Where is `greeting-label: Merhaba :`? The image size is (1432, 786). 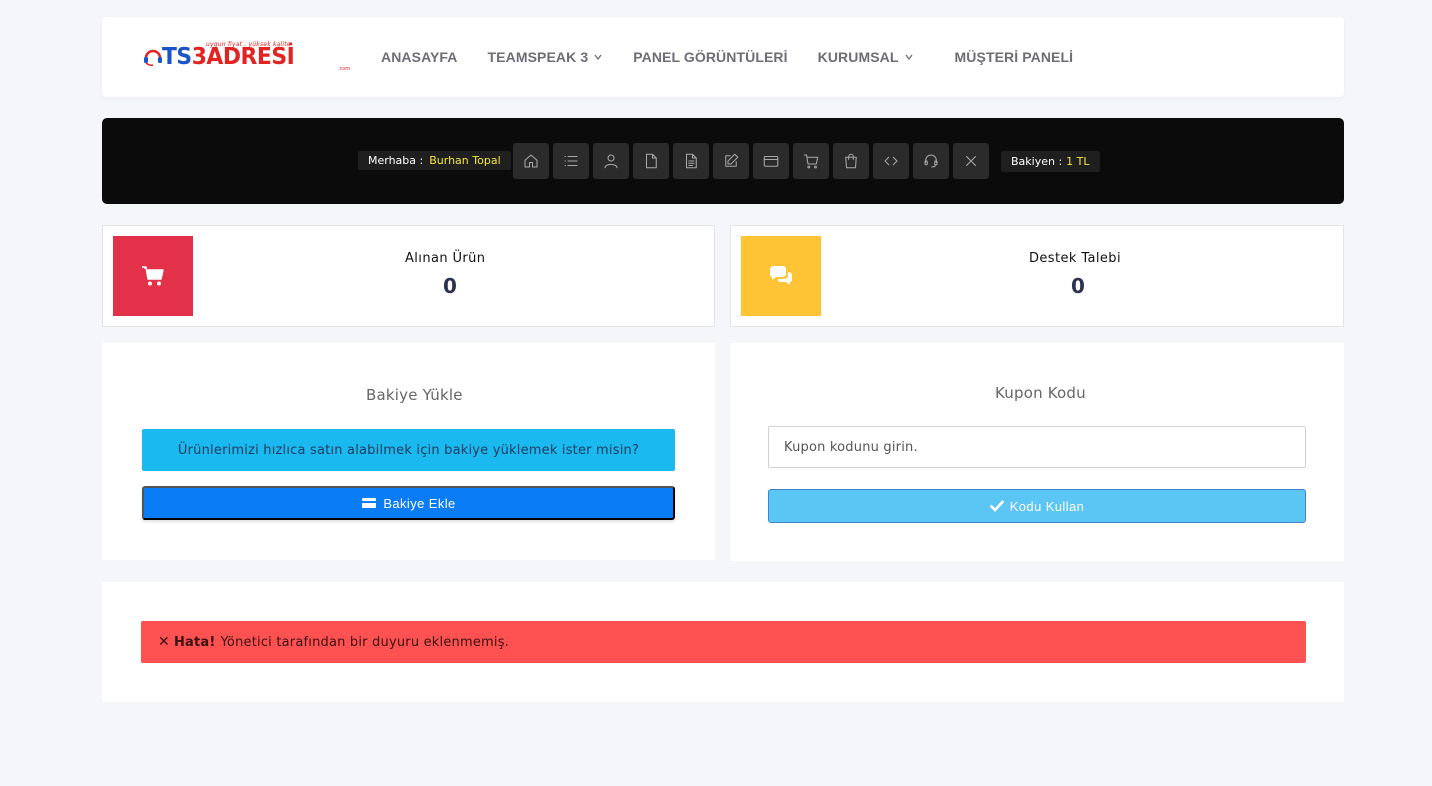 greeting-label: Merhaba : is located at coordinates (396, 160).